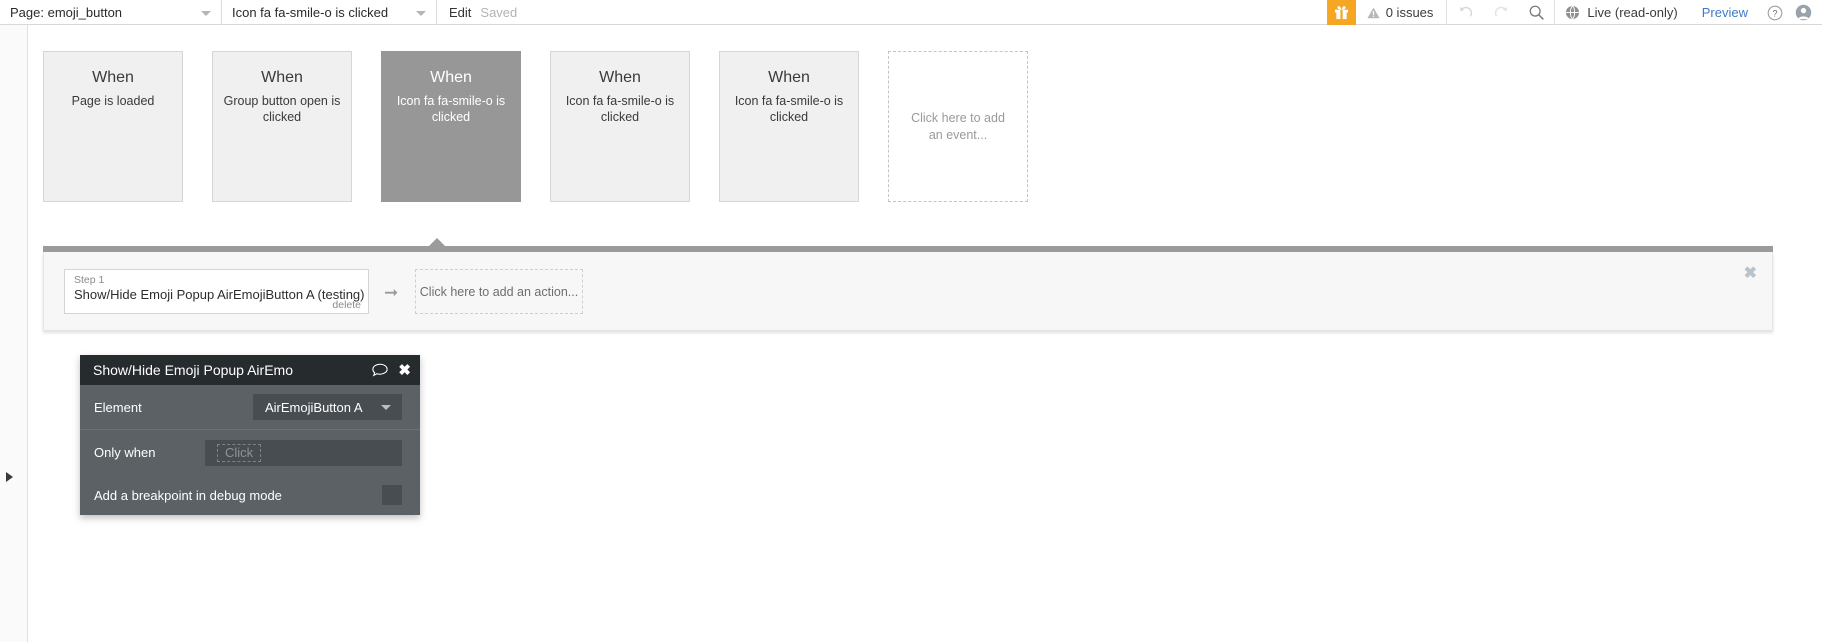  I want to click on property-row-breakpoint: Add a breakpoint in debug mode, so click(250, 495).